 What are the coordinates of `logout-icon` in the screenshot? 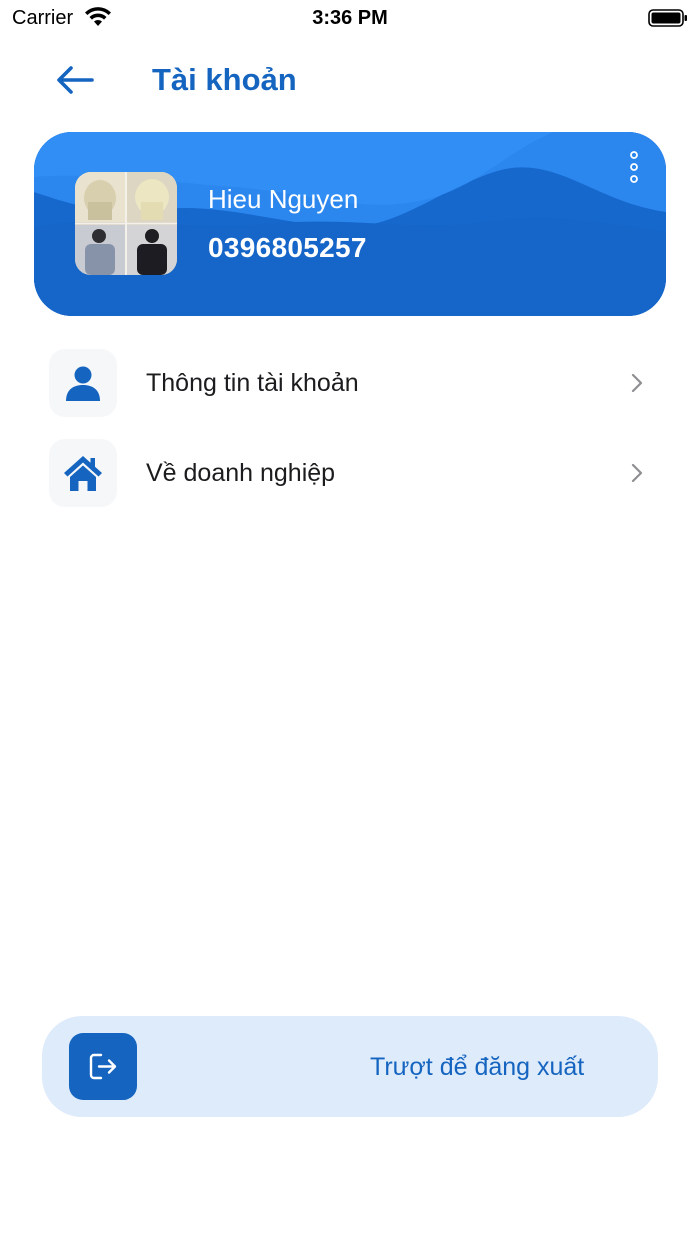 It's located at (103, 1066).